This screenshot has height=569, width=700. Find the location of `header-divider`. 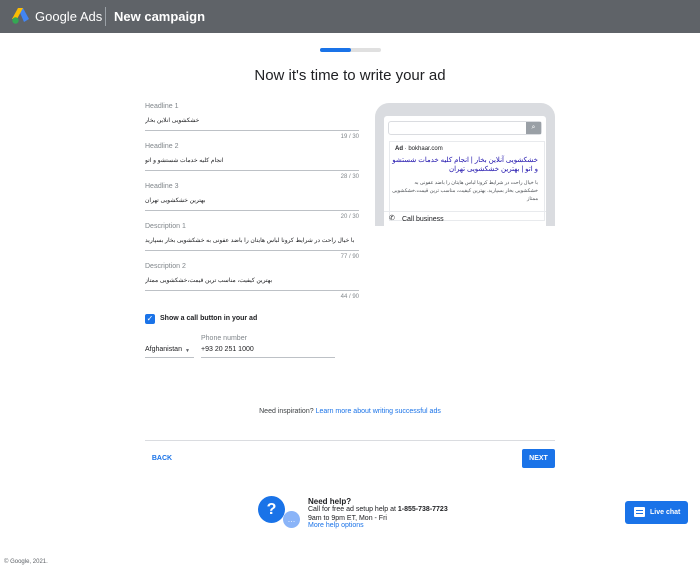

header-divider is located at coordinates (105, 16).